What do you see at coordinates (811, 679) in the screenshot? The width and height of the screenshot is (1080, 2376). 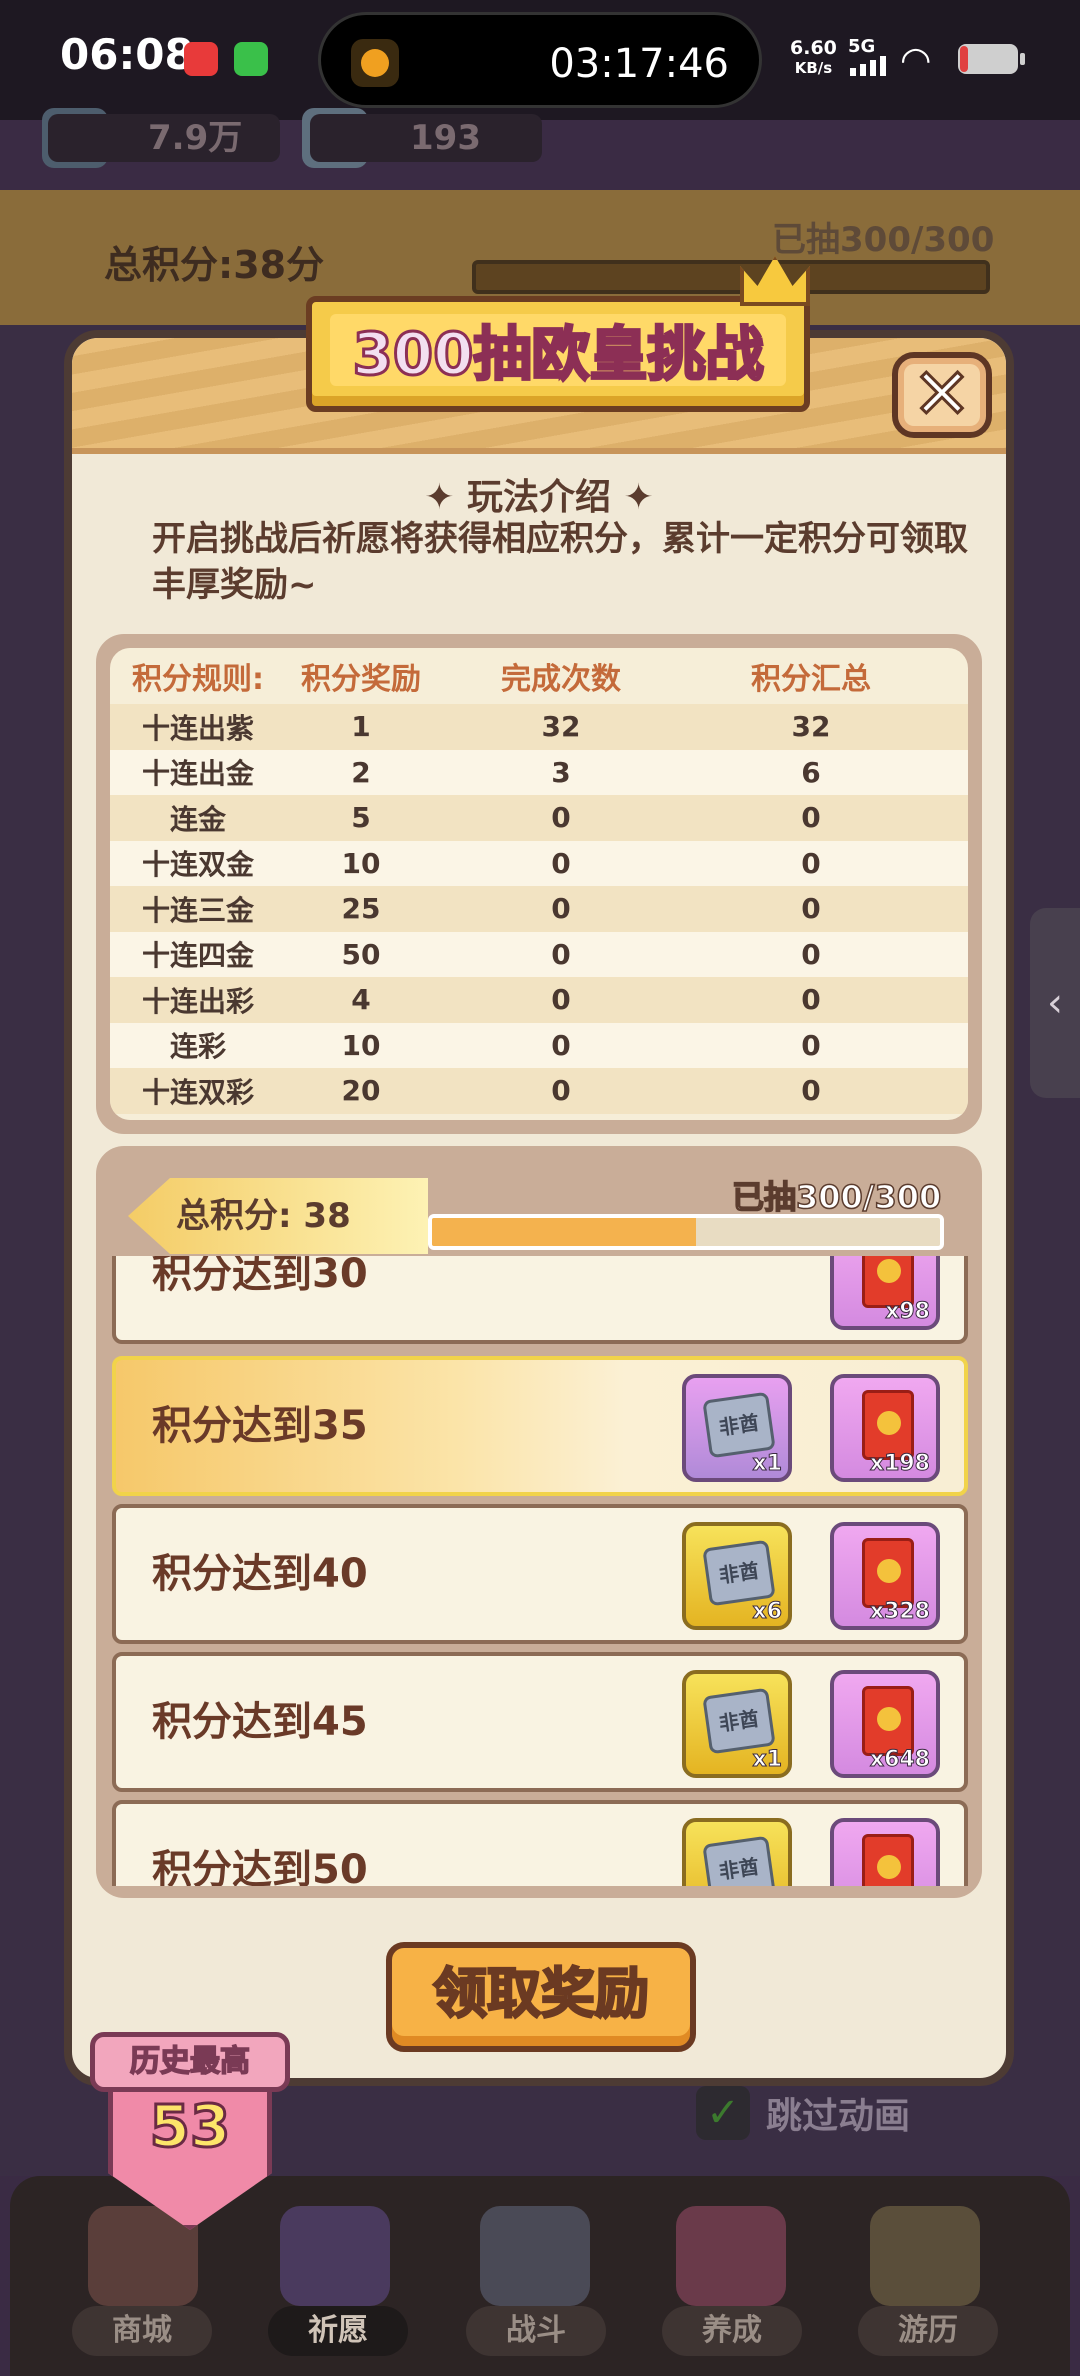 I see `rules-header-total: 积分汇总` at bounding box center [811, 679].